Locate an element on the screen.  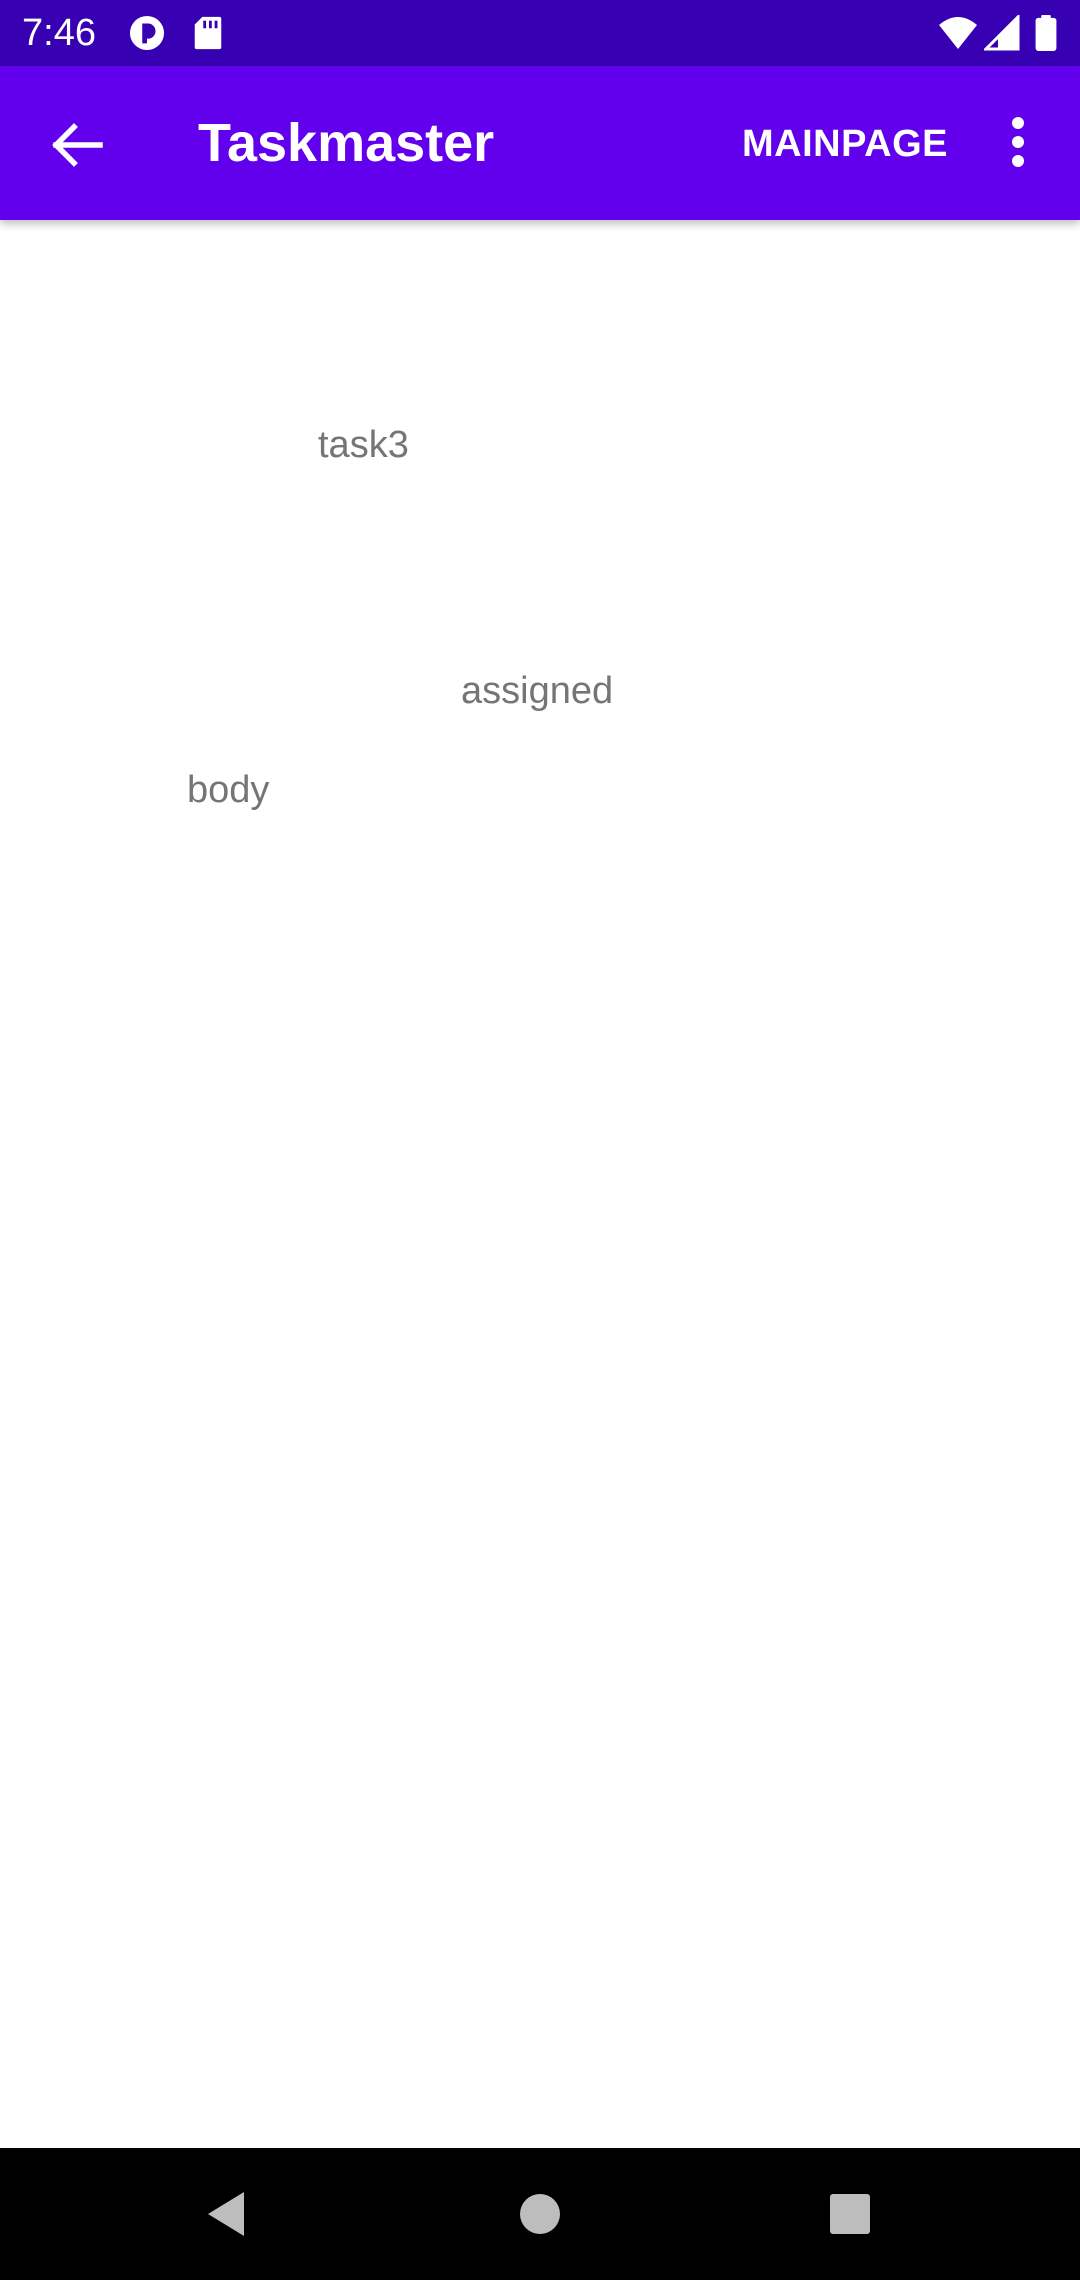
app-title: Taskmaster is located at coordinates (346, 143).